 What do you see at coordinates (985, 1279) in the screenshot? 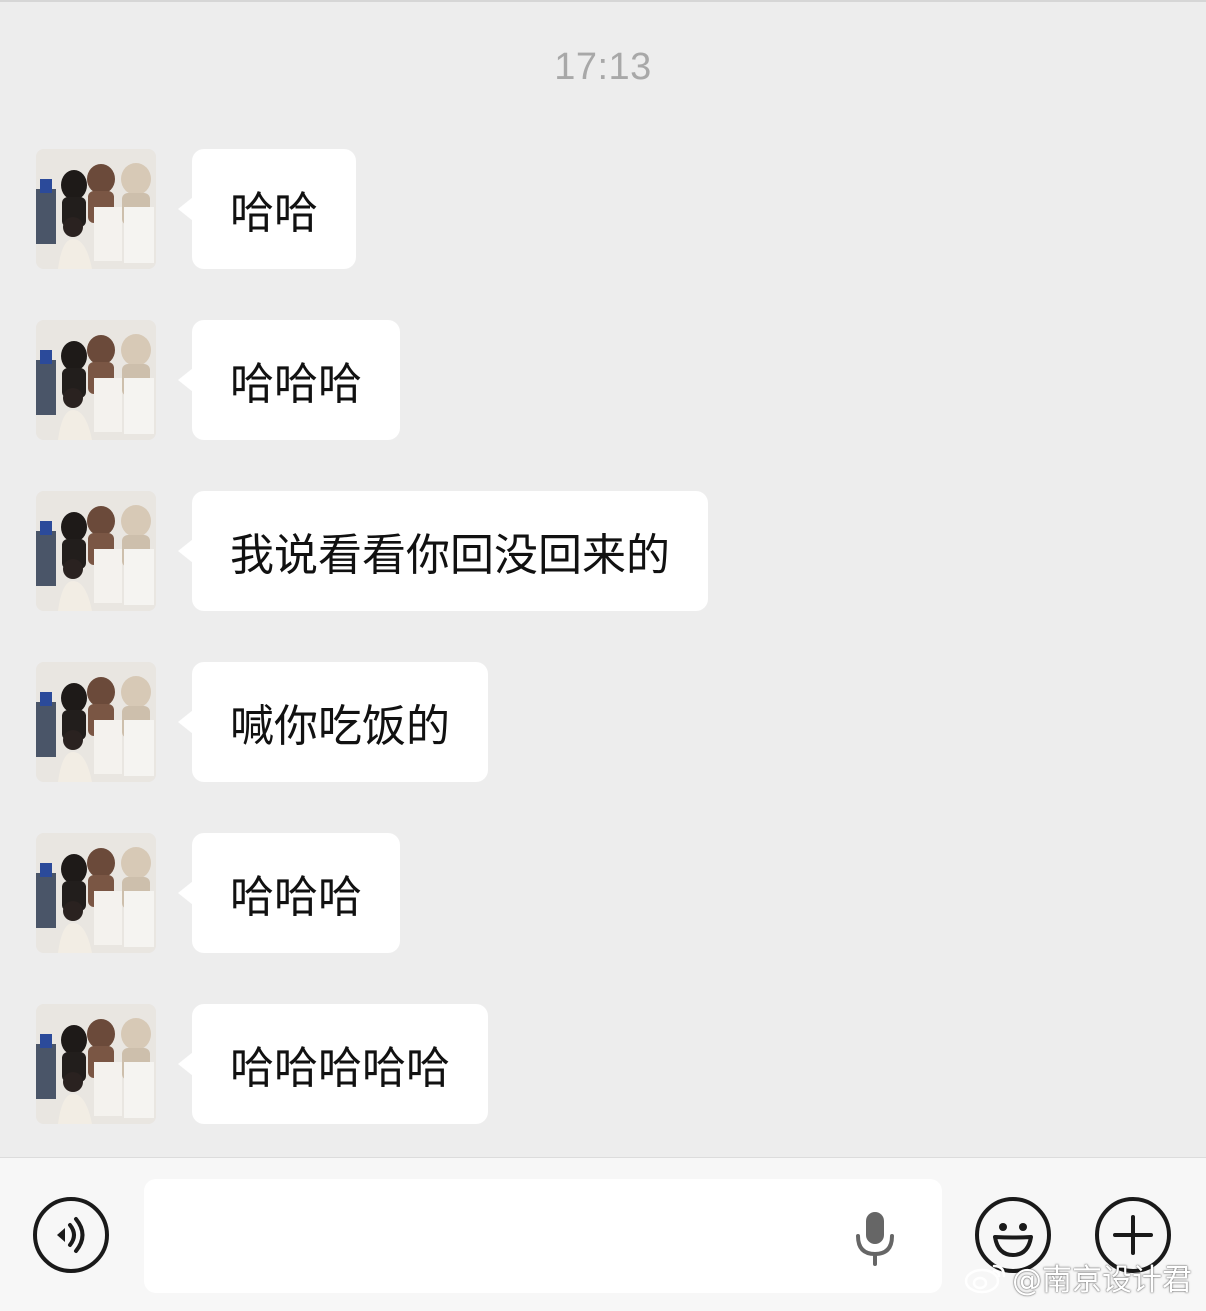
I see `weibo-logo-icon` at bounding box center [985, 1279].